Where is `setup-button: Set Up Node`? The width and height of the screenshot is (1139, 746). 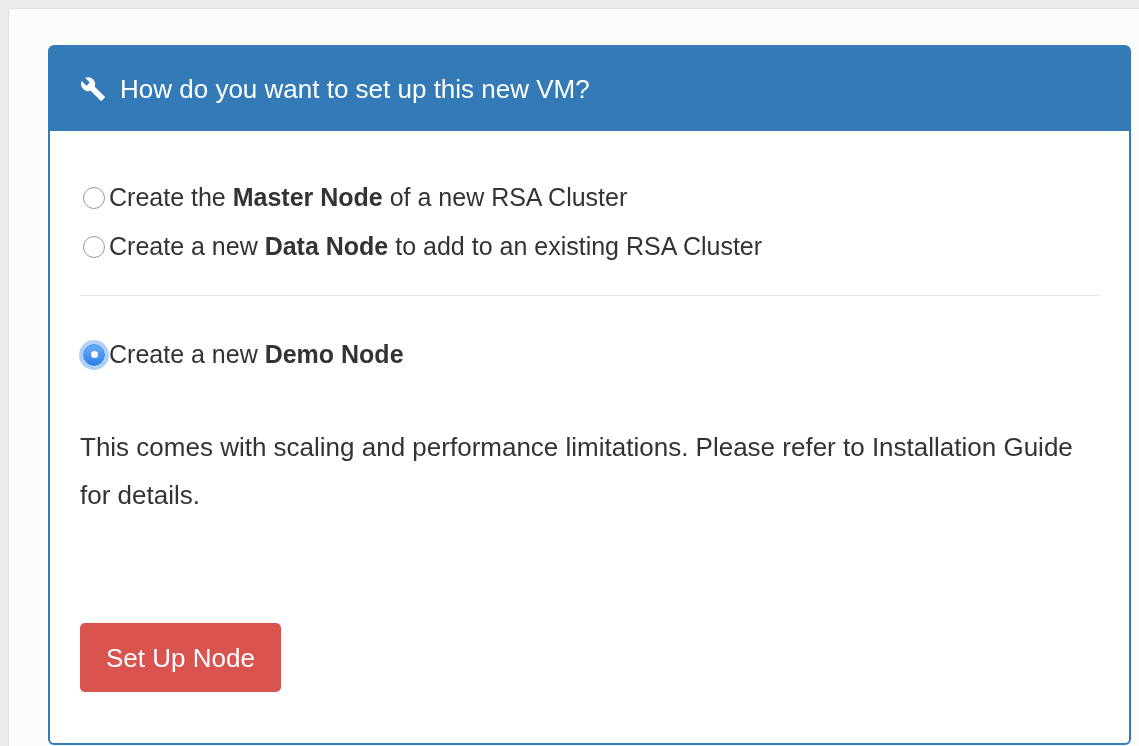
setup-button: Set Up Node is located at coordinates (180, 657).